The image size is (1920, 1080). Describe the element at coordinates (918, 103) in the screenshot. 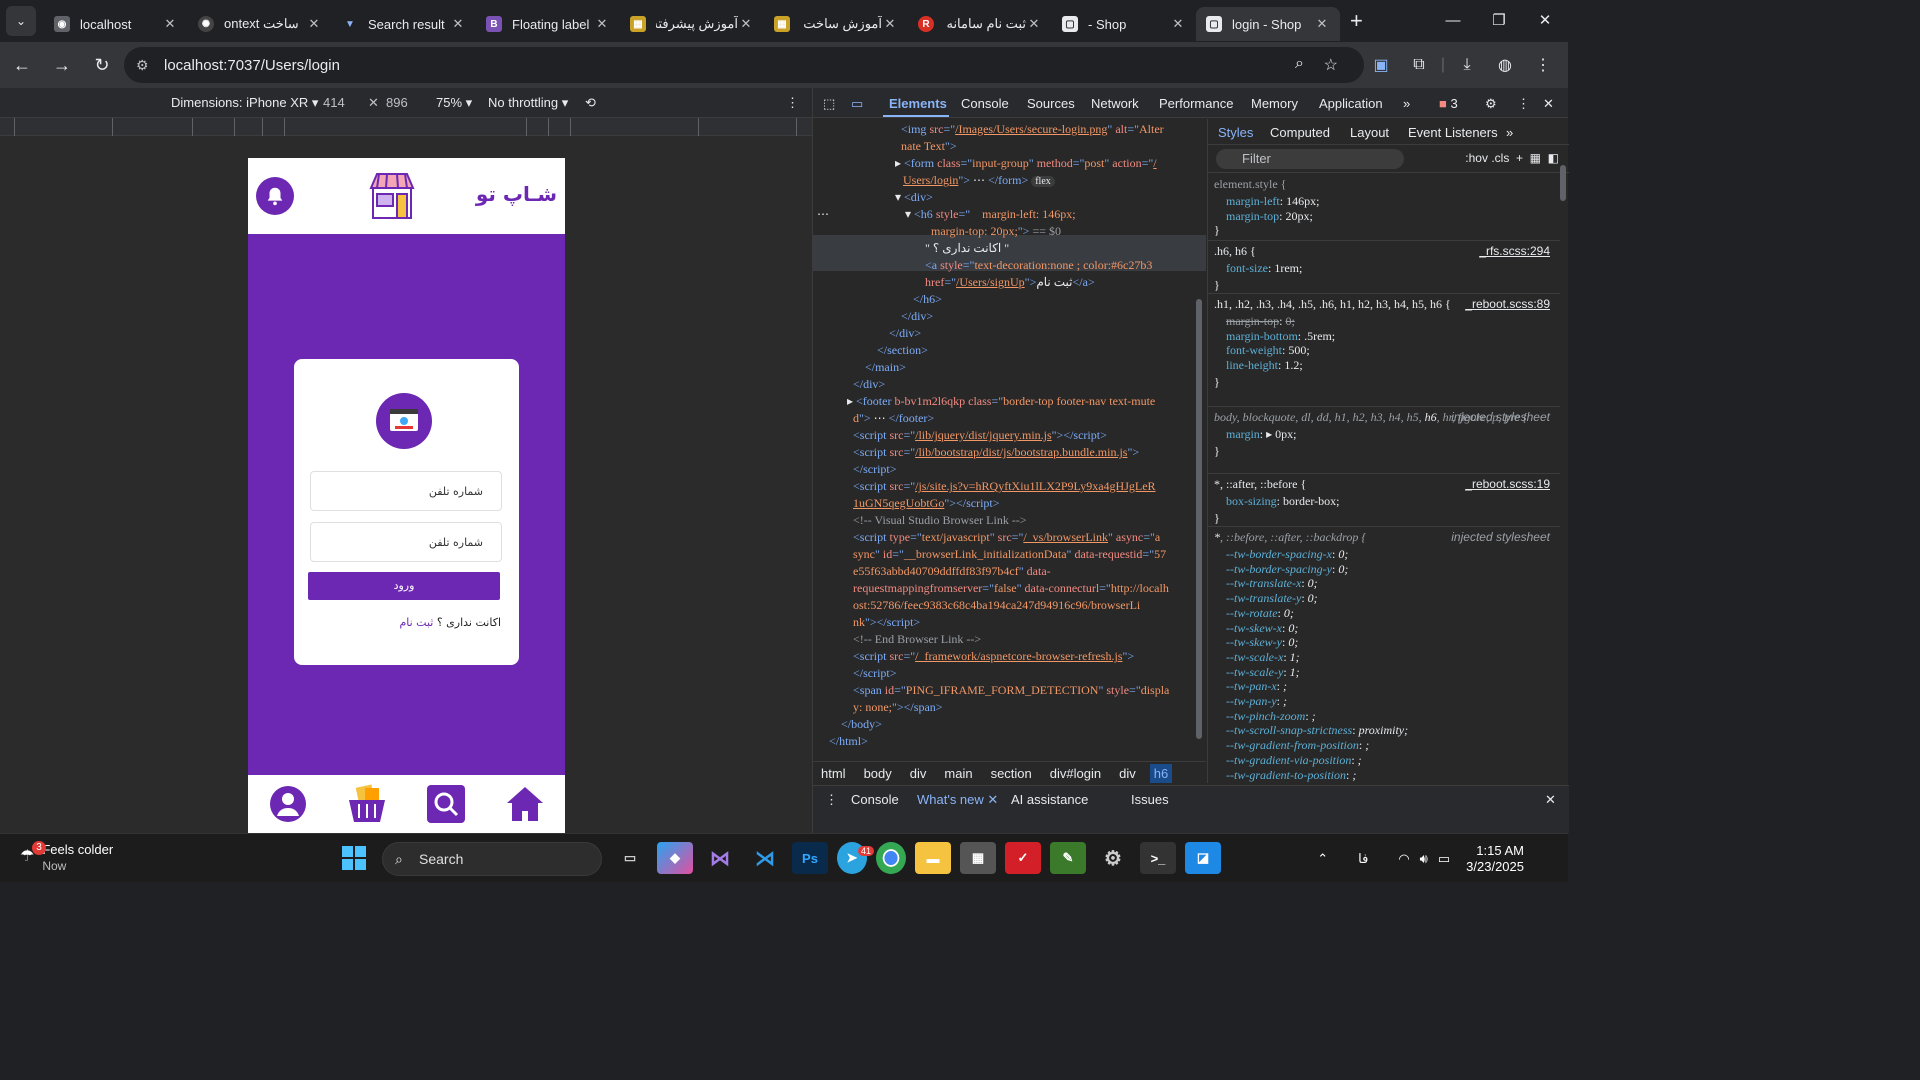

I see `tab-elements: Elements` at that location.